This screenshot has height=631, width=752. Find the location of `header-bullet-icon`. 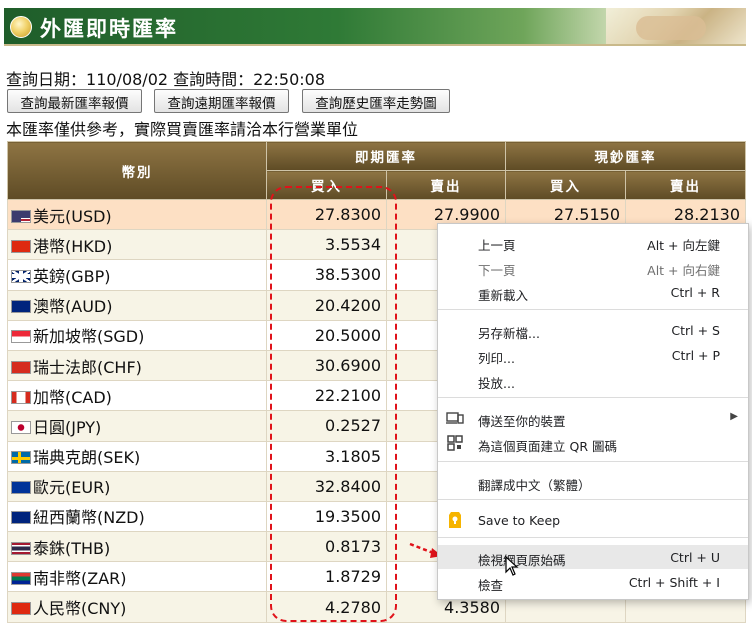

header-bullet-icon is located at coordinates (21, 27).